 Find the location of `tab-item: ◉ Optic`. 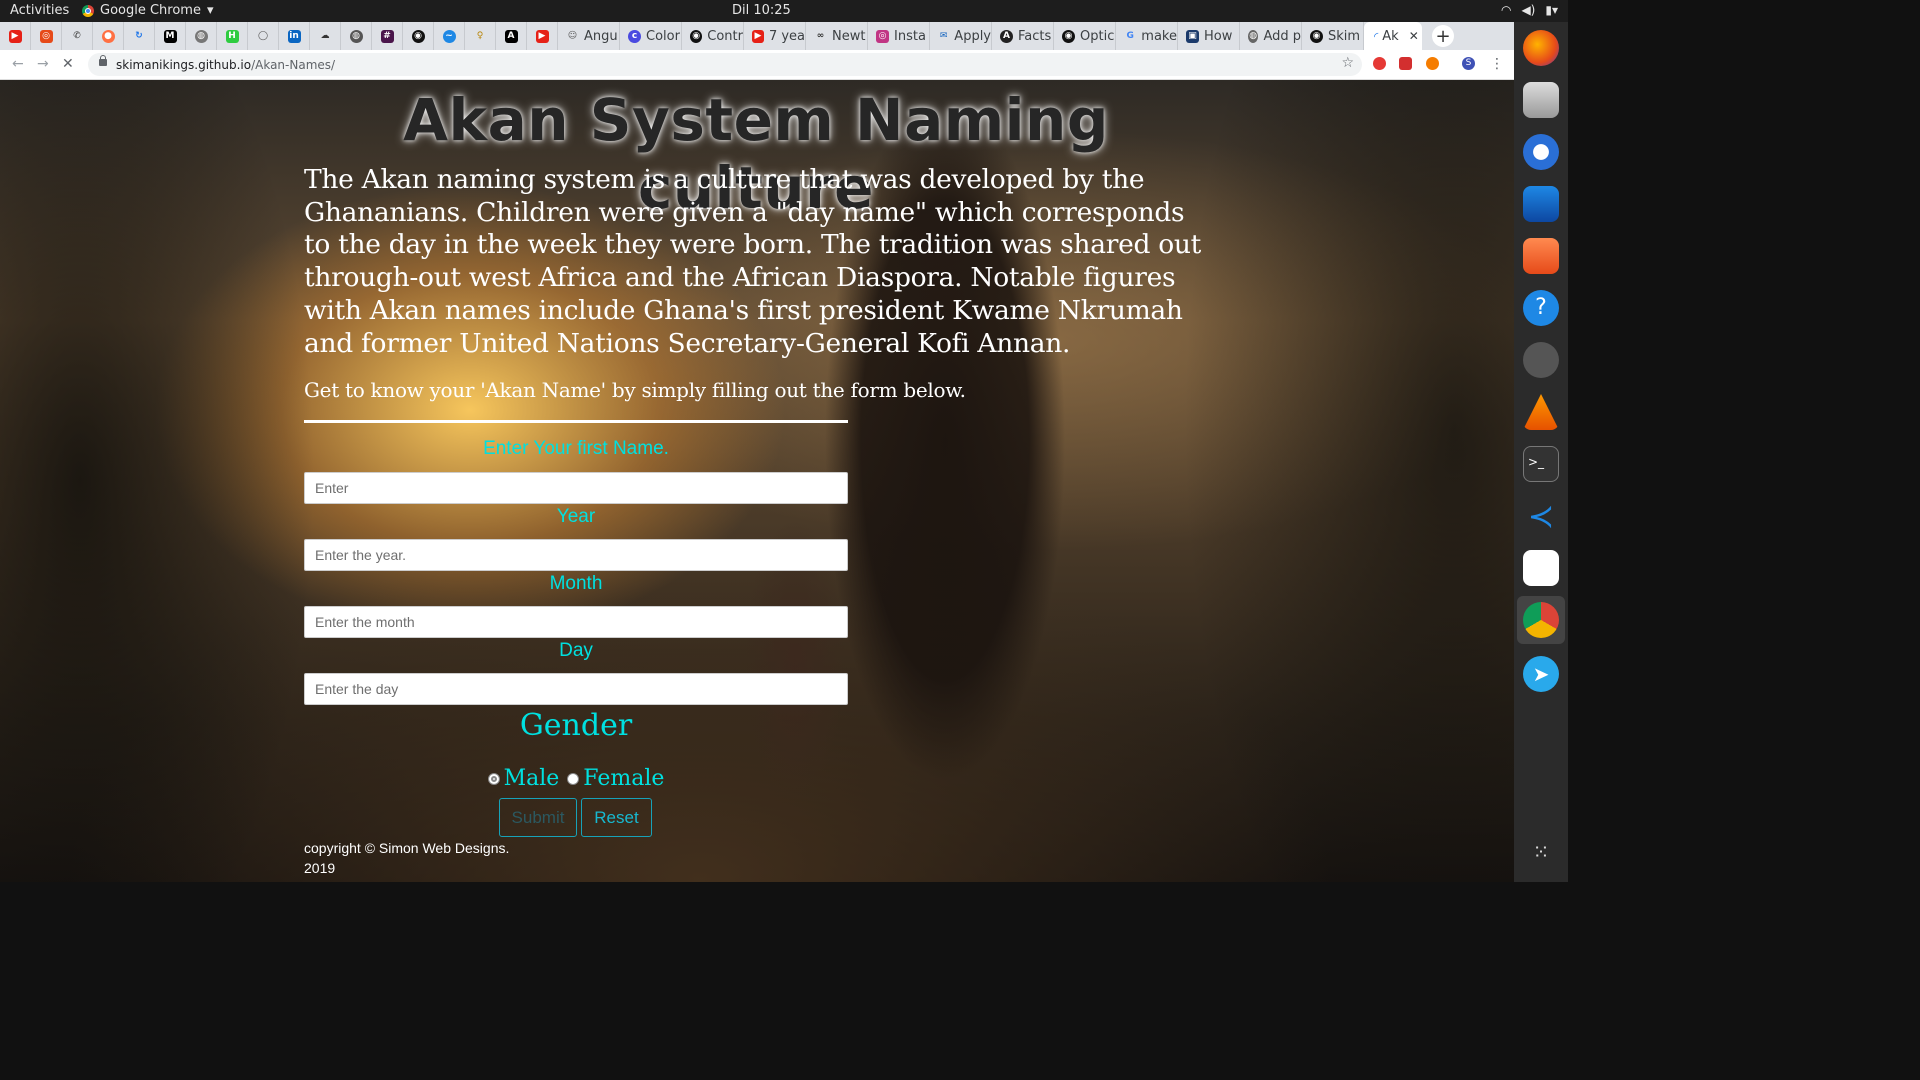

tab-item: ◉ Optic is located at coordinates (1085, 36).